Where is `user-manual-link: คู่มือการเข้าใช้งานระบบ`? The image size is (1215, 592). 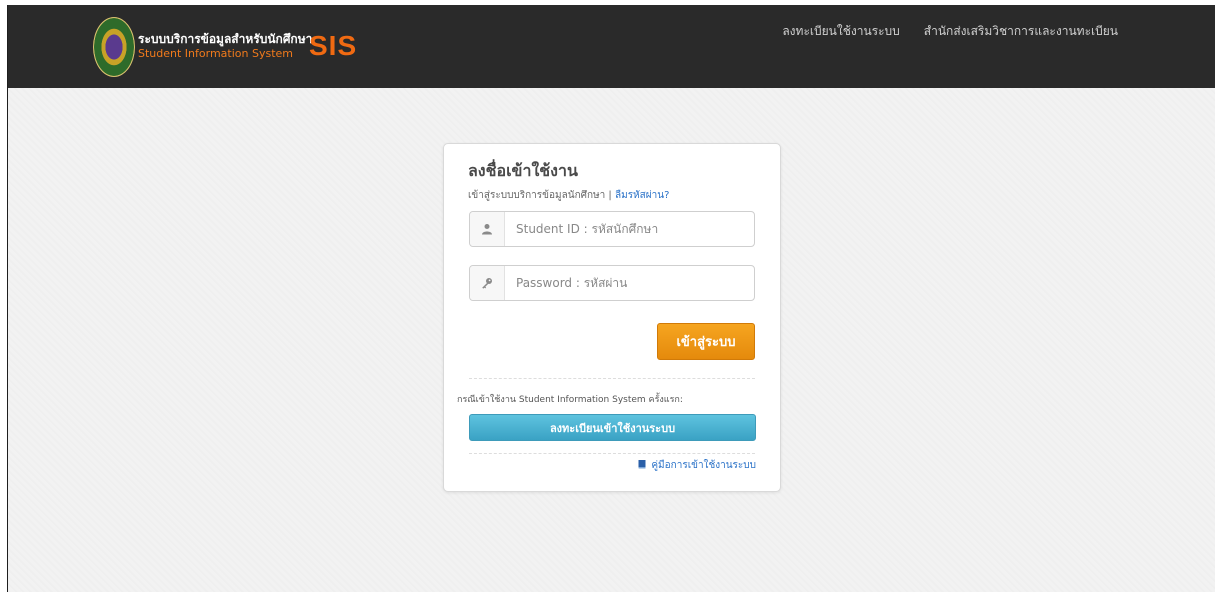
user-manual-link: คู่มือการเข้าใช้งานระบบ is located at coordinates (696, 465).